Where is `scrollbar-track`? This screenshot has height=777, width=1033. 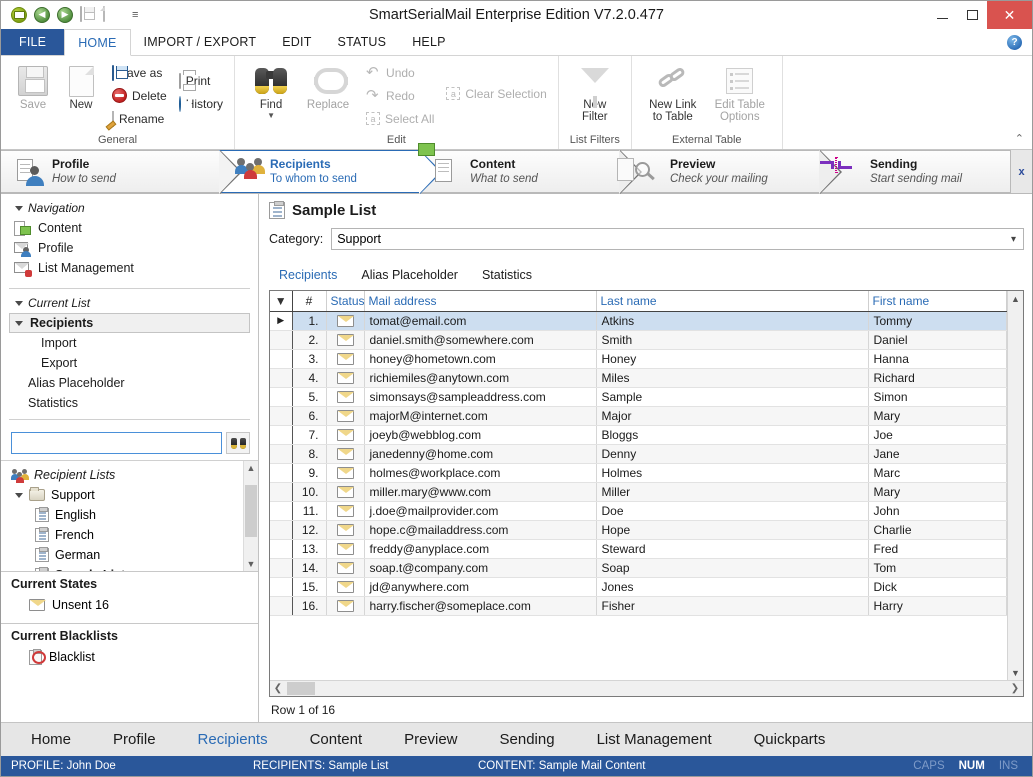 scrollbar-track is located at coordinates (251, 516).